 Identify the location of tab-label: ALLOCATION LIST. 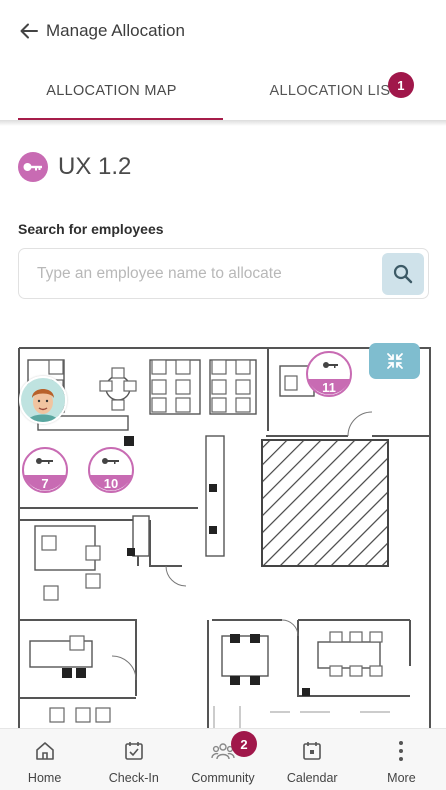
(334, 91).